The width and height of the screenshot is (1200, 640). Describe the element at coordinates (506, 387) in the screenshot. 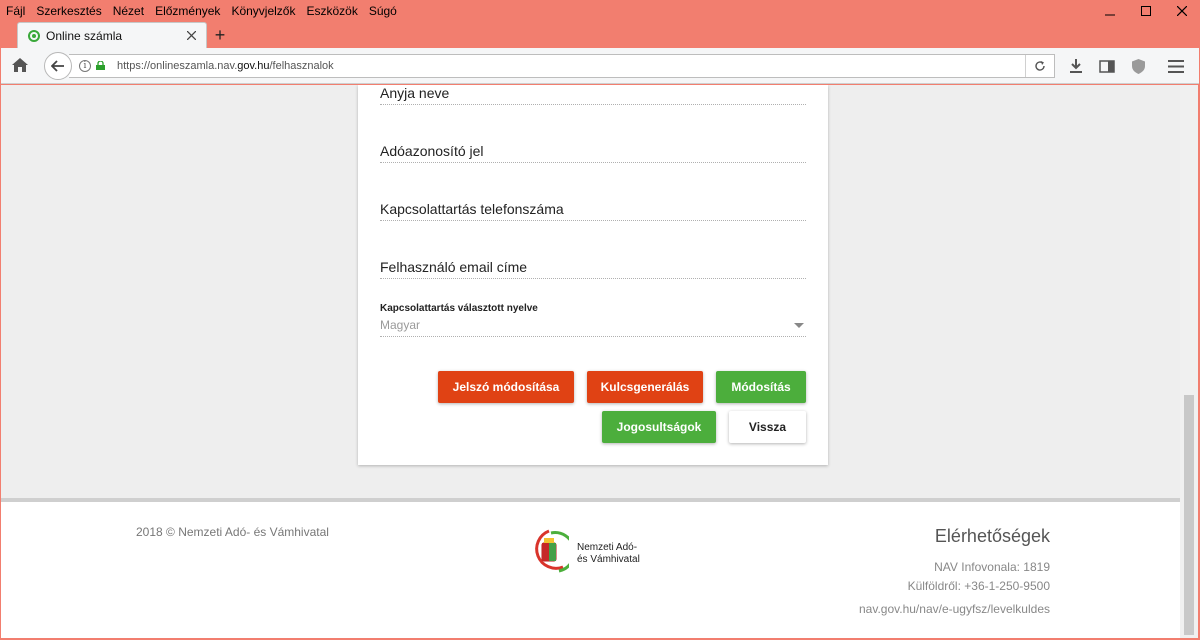

I see `change-password-button: Jelszó módosítása` at that location.